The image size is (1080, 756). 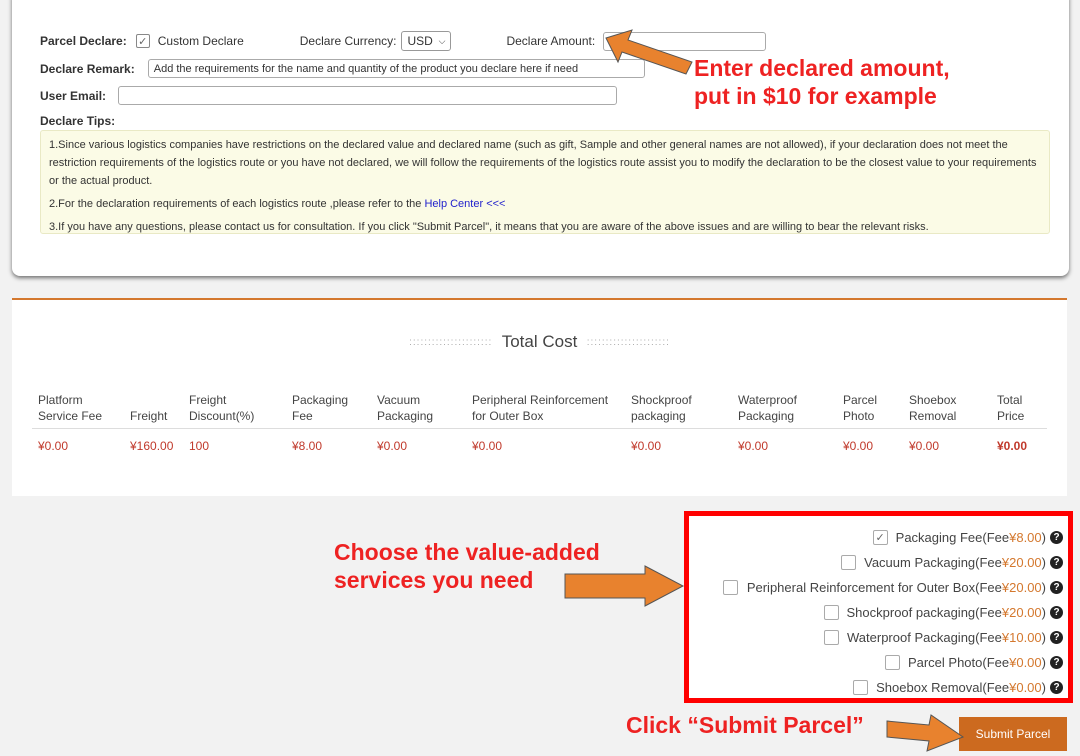 What do you see at coordinates (730, 587) in the screenshot?
I see `peripheral-reinforcement-checkbox` at bounding box center [730, 587].